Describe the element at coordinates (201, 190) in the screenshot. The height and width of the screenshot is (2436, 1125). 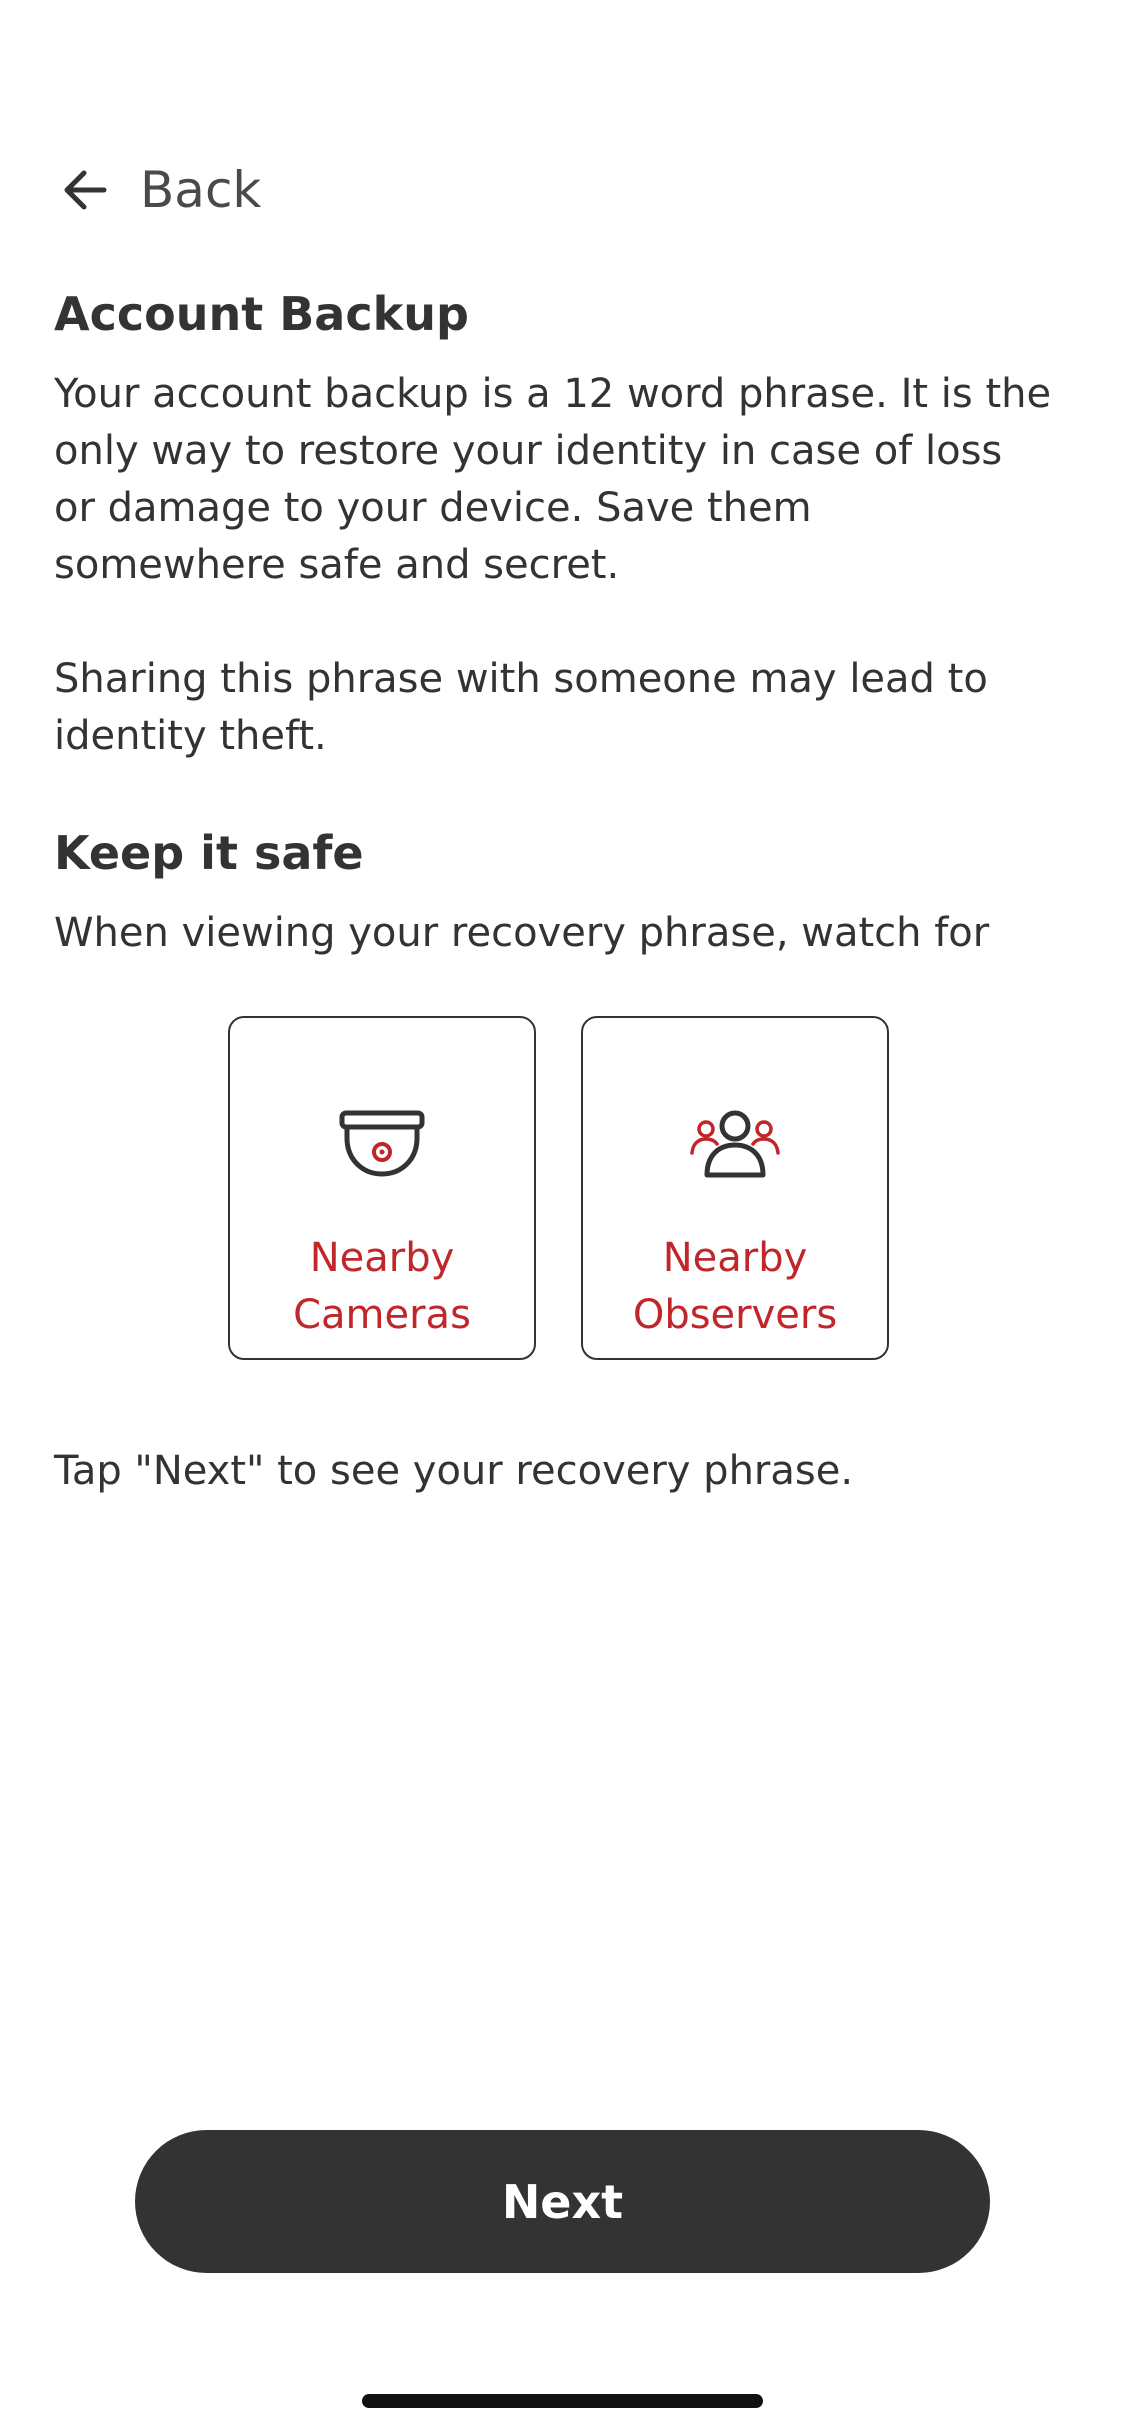
I see `back-label: Back` at that location.